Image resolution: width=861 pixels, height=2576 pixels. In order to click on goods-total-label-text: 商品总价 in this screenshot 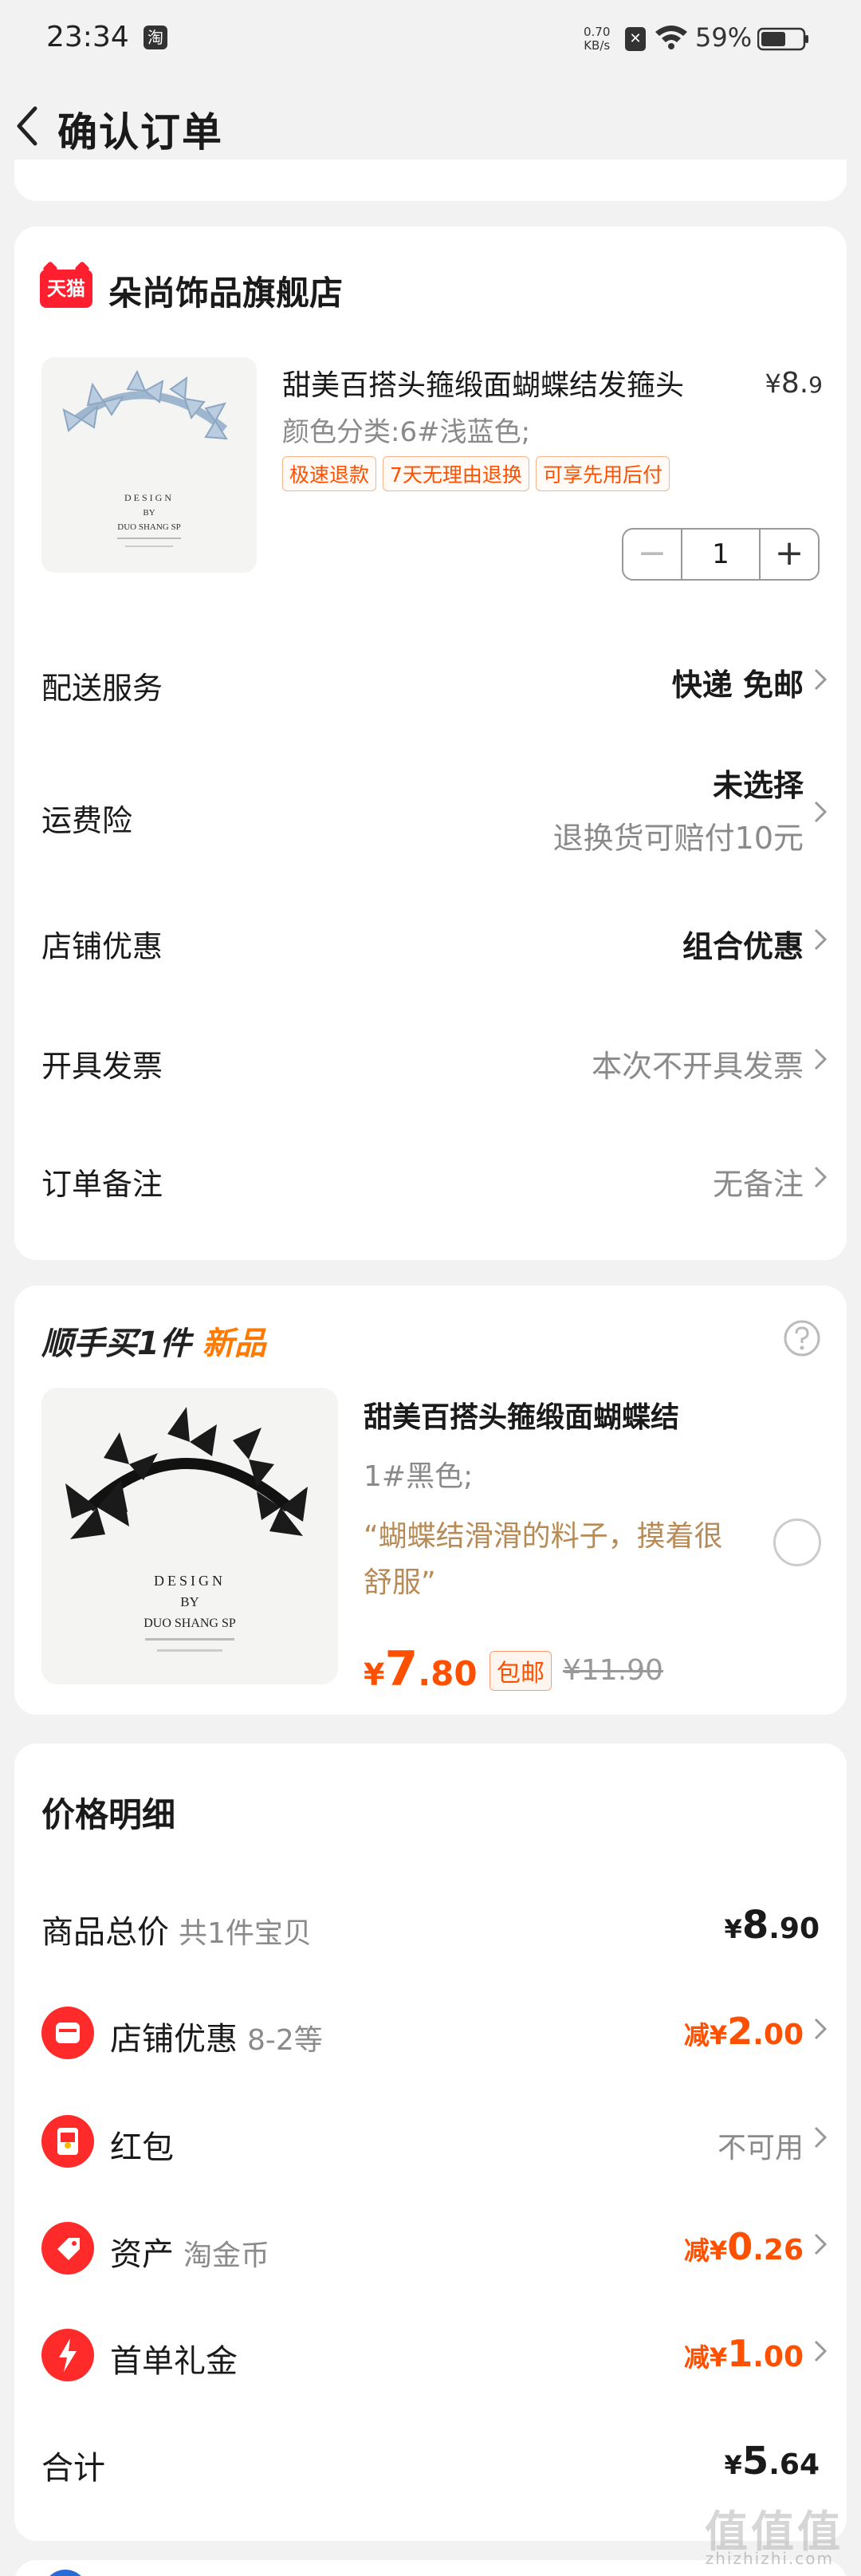, I will do `click(105, 1932)`.